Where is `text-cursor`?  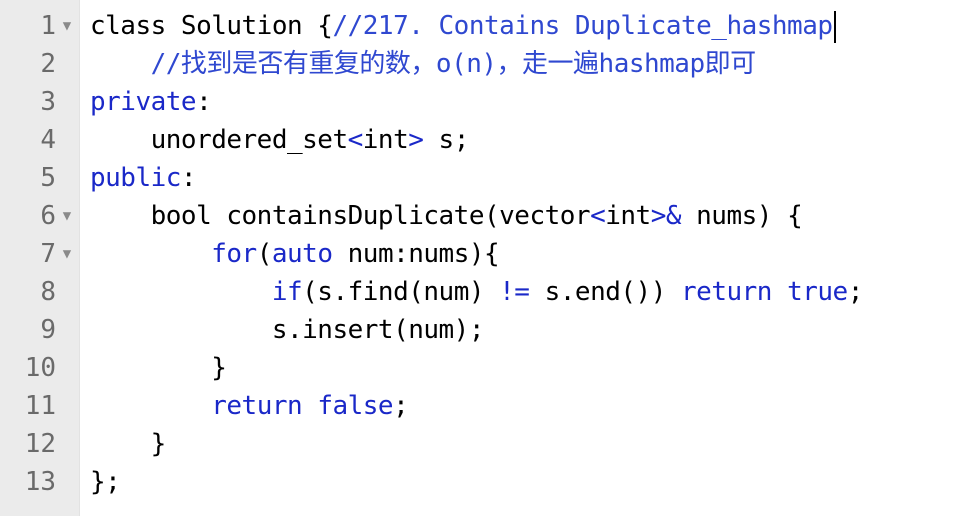
text-cursor is located at coordinates (834, 26).